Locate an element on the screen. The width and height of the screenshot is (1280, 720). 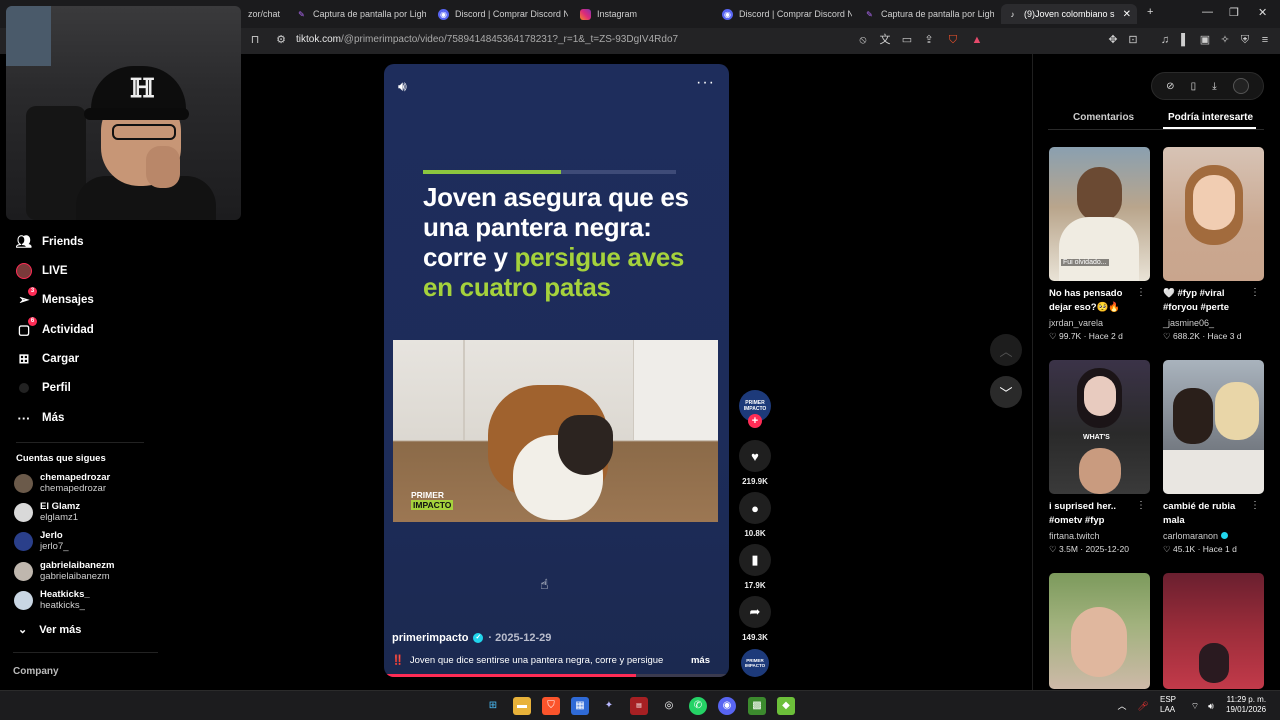
profile-icon is located at coordinates (24, 388).